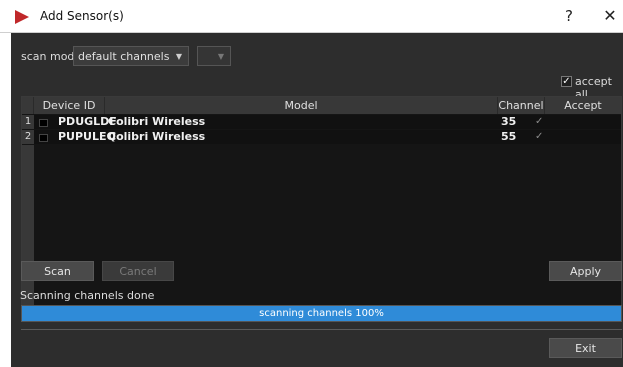 The image size is (623, 367). Describe the element at coordinates (87, 295) in the screenshot. I see `status-text: Scanning channels done` at that location.